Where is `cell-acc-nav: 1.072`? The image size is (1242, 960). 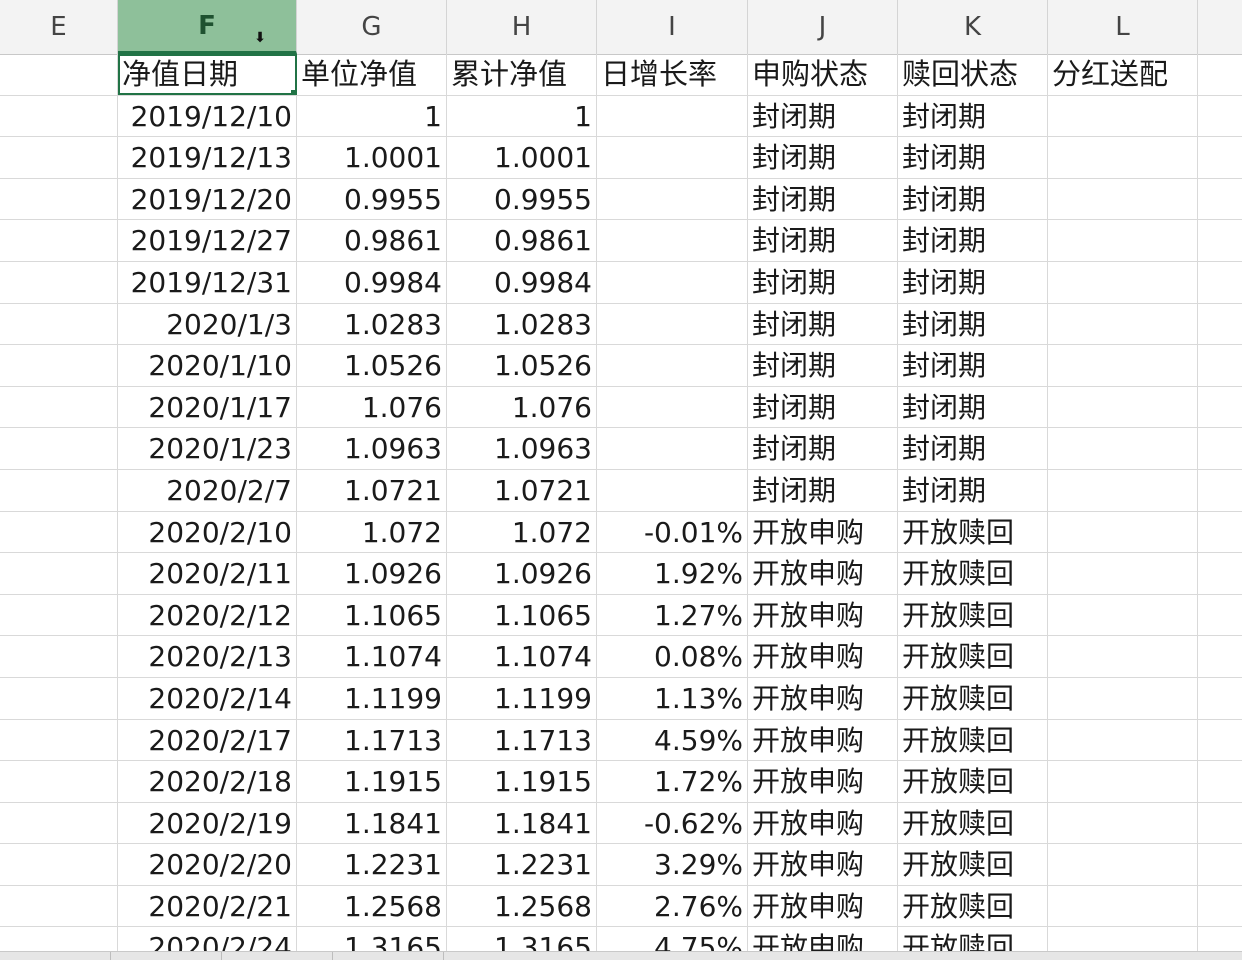
cell-acc-nav: 1.072 is located at coordinates (522, 532).